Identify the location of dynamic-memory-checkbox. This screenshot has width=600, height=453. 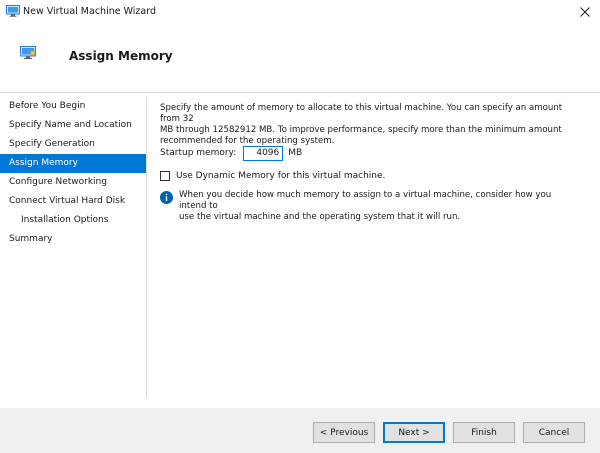
(165, 176).